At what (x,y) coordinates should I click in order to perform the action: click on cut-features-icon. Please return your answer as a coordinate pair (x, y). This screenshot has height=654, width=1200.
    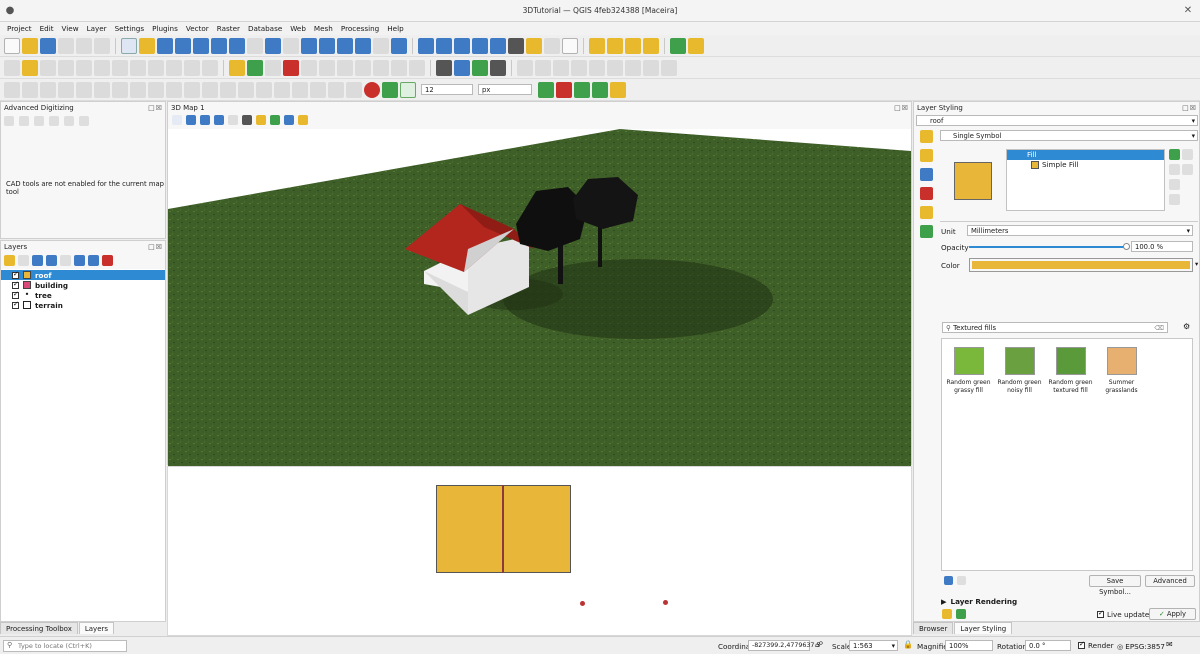
    Looking at the image, I should click on (138, 67).